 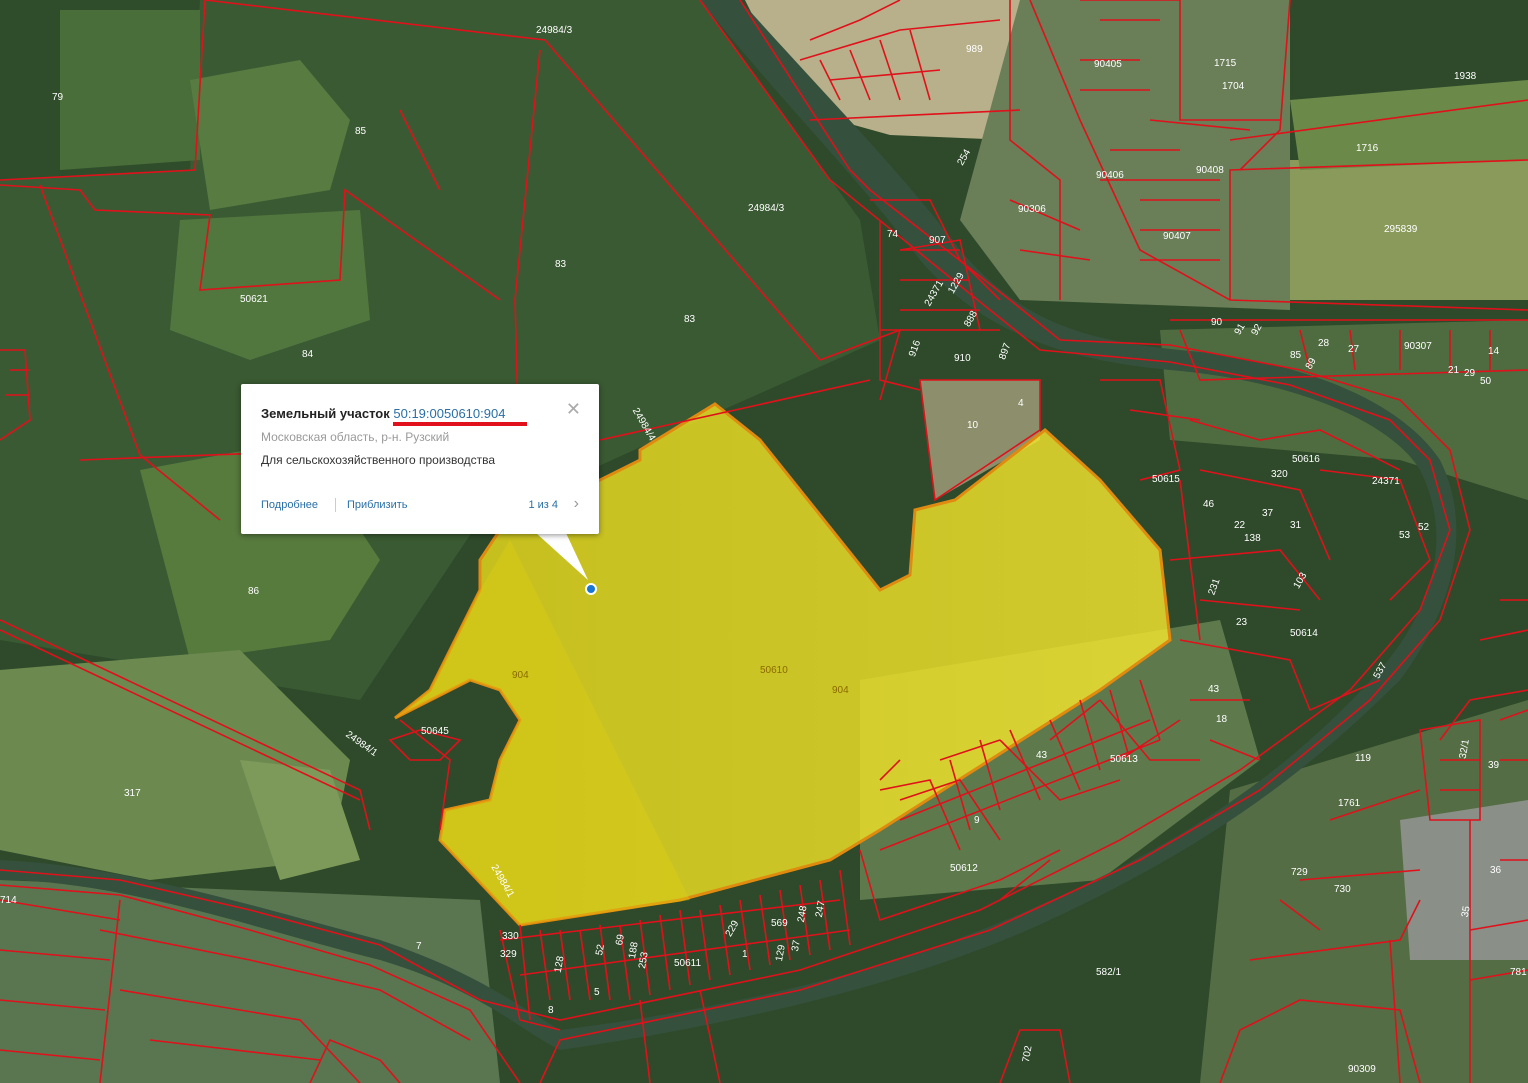 I want to click on map-label: 84, so click(x=308, y=354).